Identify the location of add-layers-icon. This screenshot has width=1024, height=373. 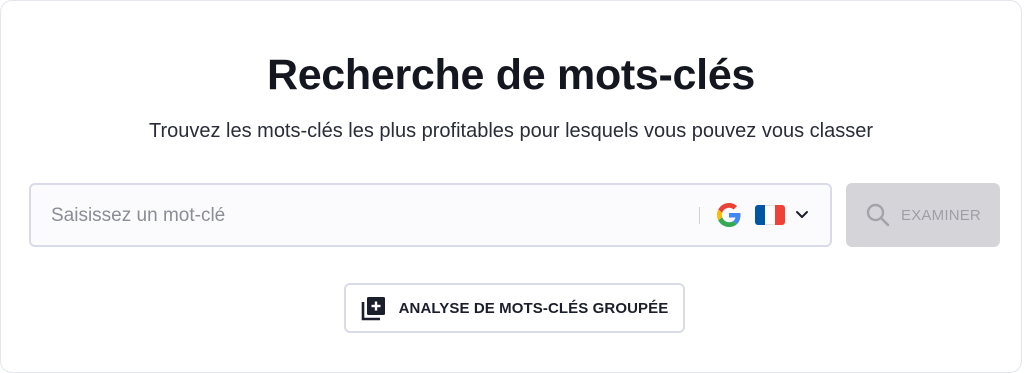
(373, 309).